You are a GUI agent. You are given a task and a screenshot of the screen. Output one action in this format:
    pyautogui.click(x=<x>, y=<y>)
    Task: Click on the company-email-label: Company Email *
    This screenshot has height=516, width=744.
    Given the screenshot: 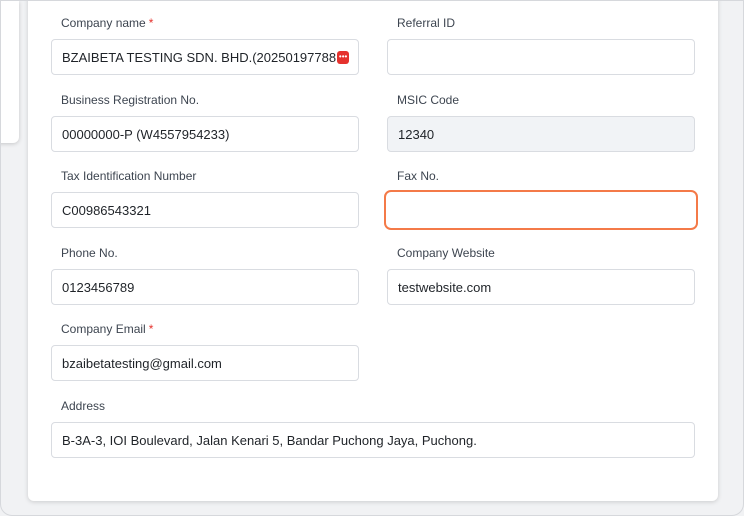 What is the action you would take?
    pyautogui.click(x=107, y=329)
    